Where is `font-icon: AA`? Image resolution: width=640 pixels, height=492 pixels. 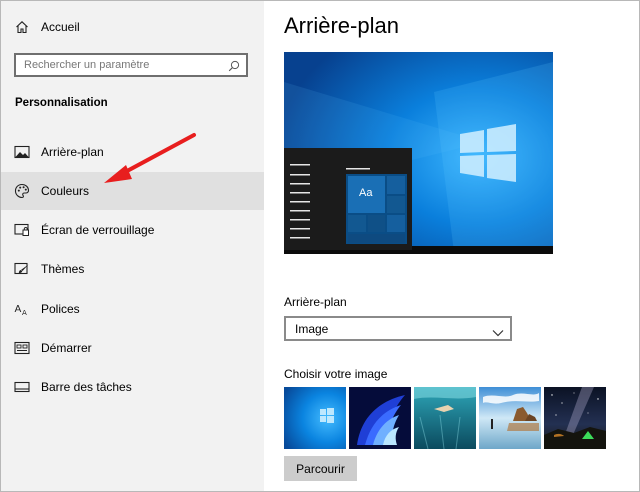
font-icon: AA is located at coordinates (22, 309).